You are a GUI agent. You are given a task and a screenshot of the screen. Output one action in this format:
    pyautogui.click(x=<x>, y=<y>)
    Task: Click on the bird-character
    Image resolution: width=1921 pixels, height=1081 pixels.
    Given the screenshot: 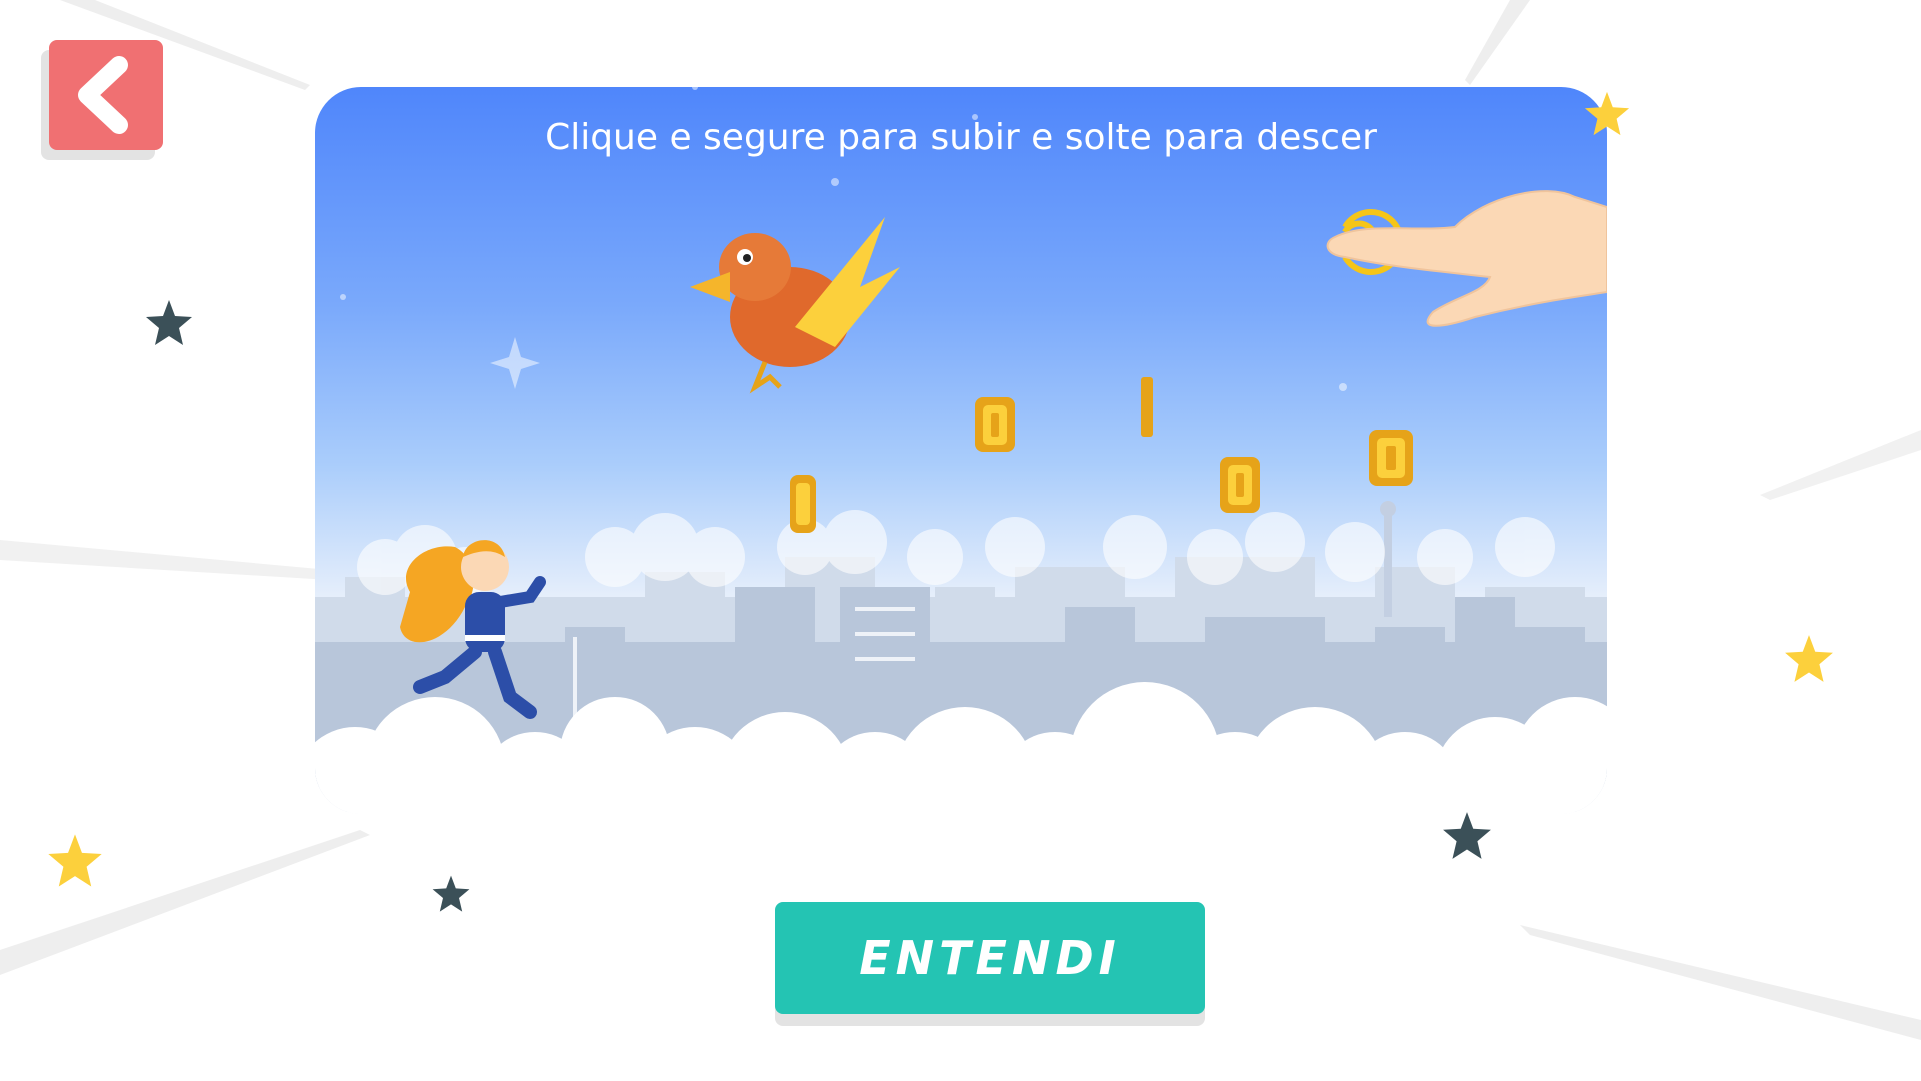 What is the action you would take?
    pyautogui.click(x=795, y=305)
    